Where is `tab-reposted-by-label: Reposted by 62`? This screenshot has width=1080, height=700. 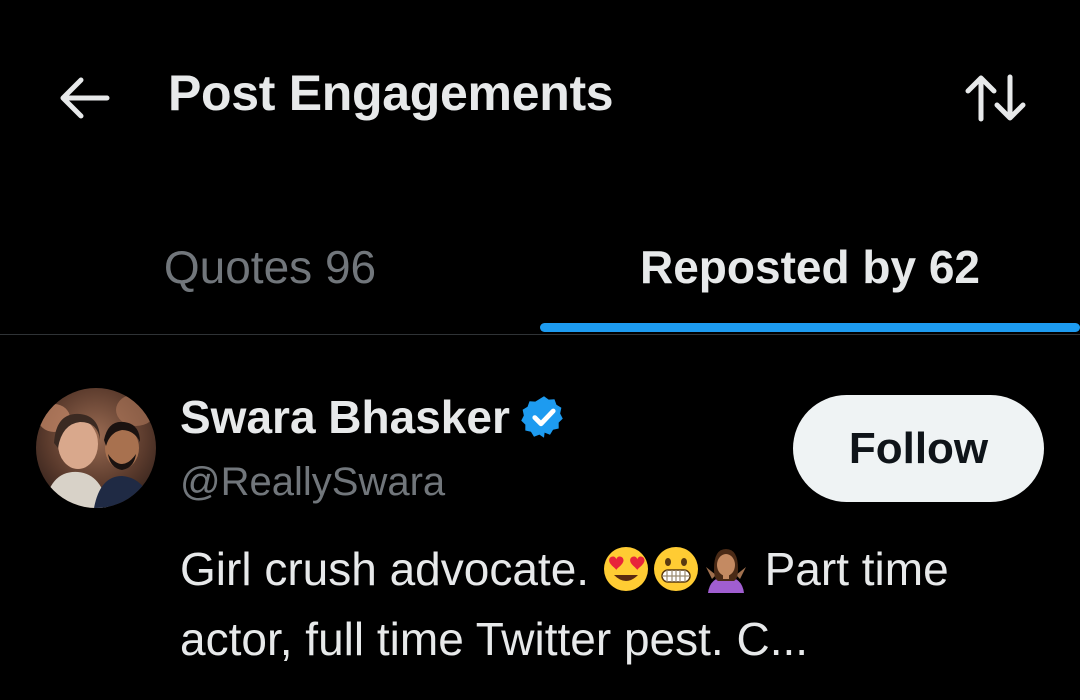
tab-reposted-by-label: Reposted by 62 is located at coordinates (810, 267).